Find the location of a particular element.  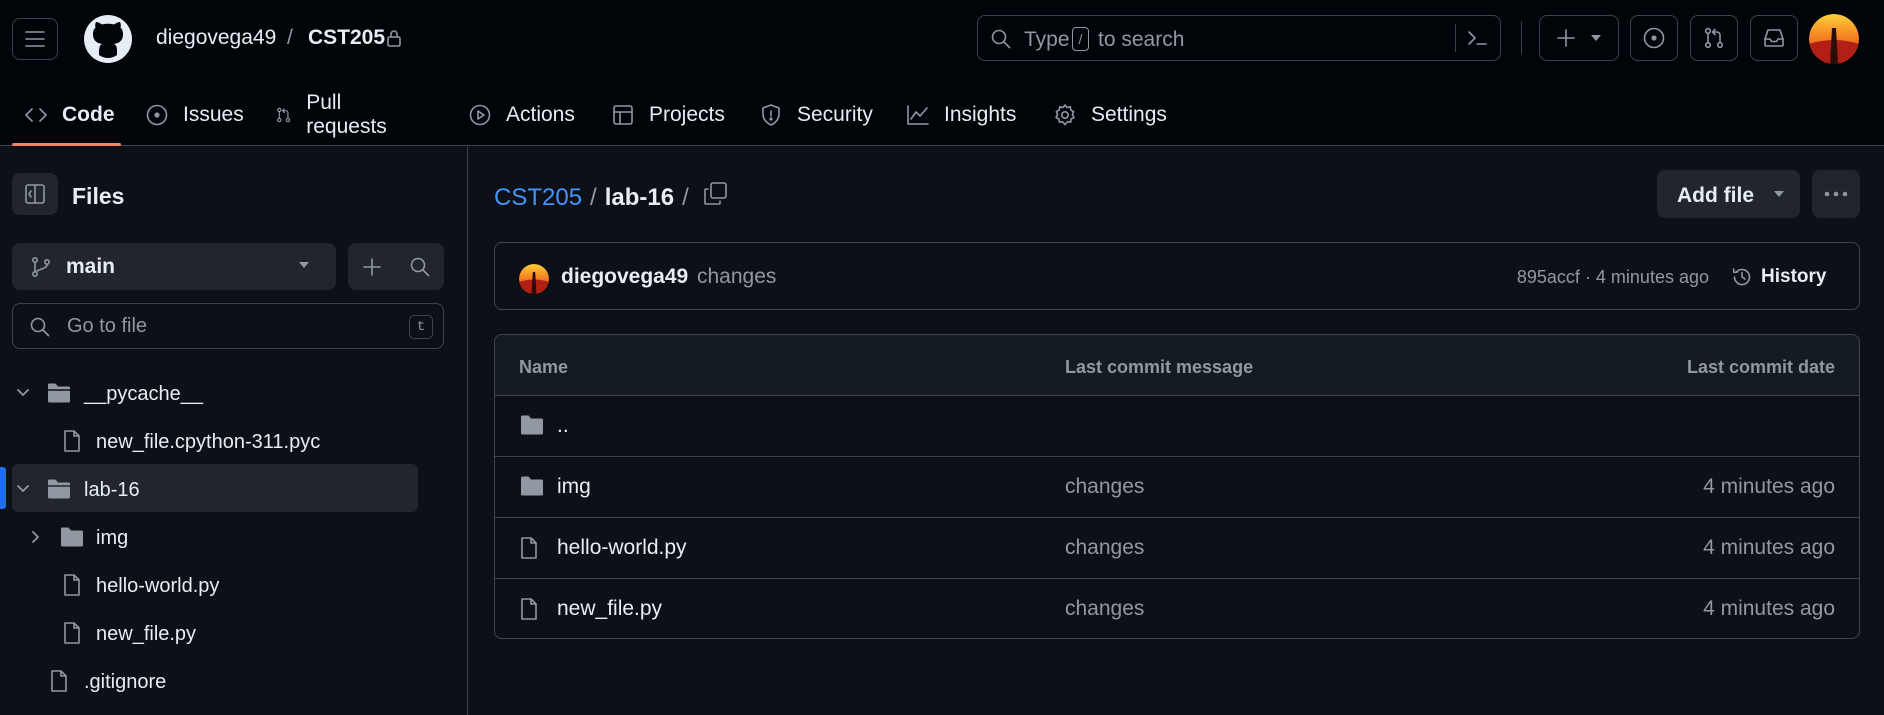

tab-insights-label: Insights is located at coordinates (980, 114).